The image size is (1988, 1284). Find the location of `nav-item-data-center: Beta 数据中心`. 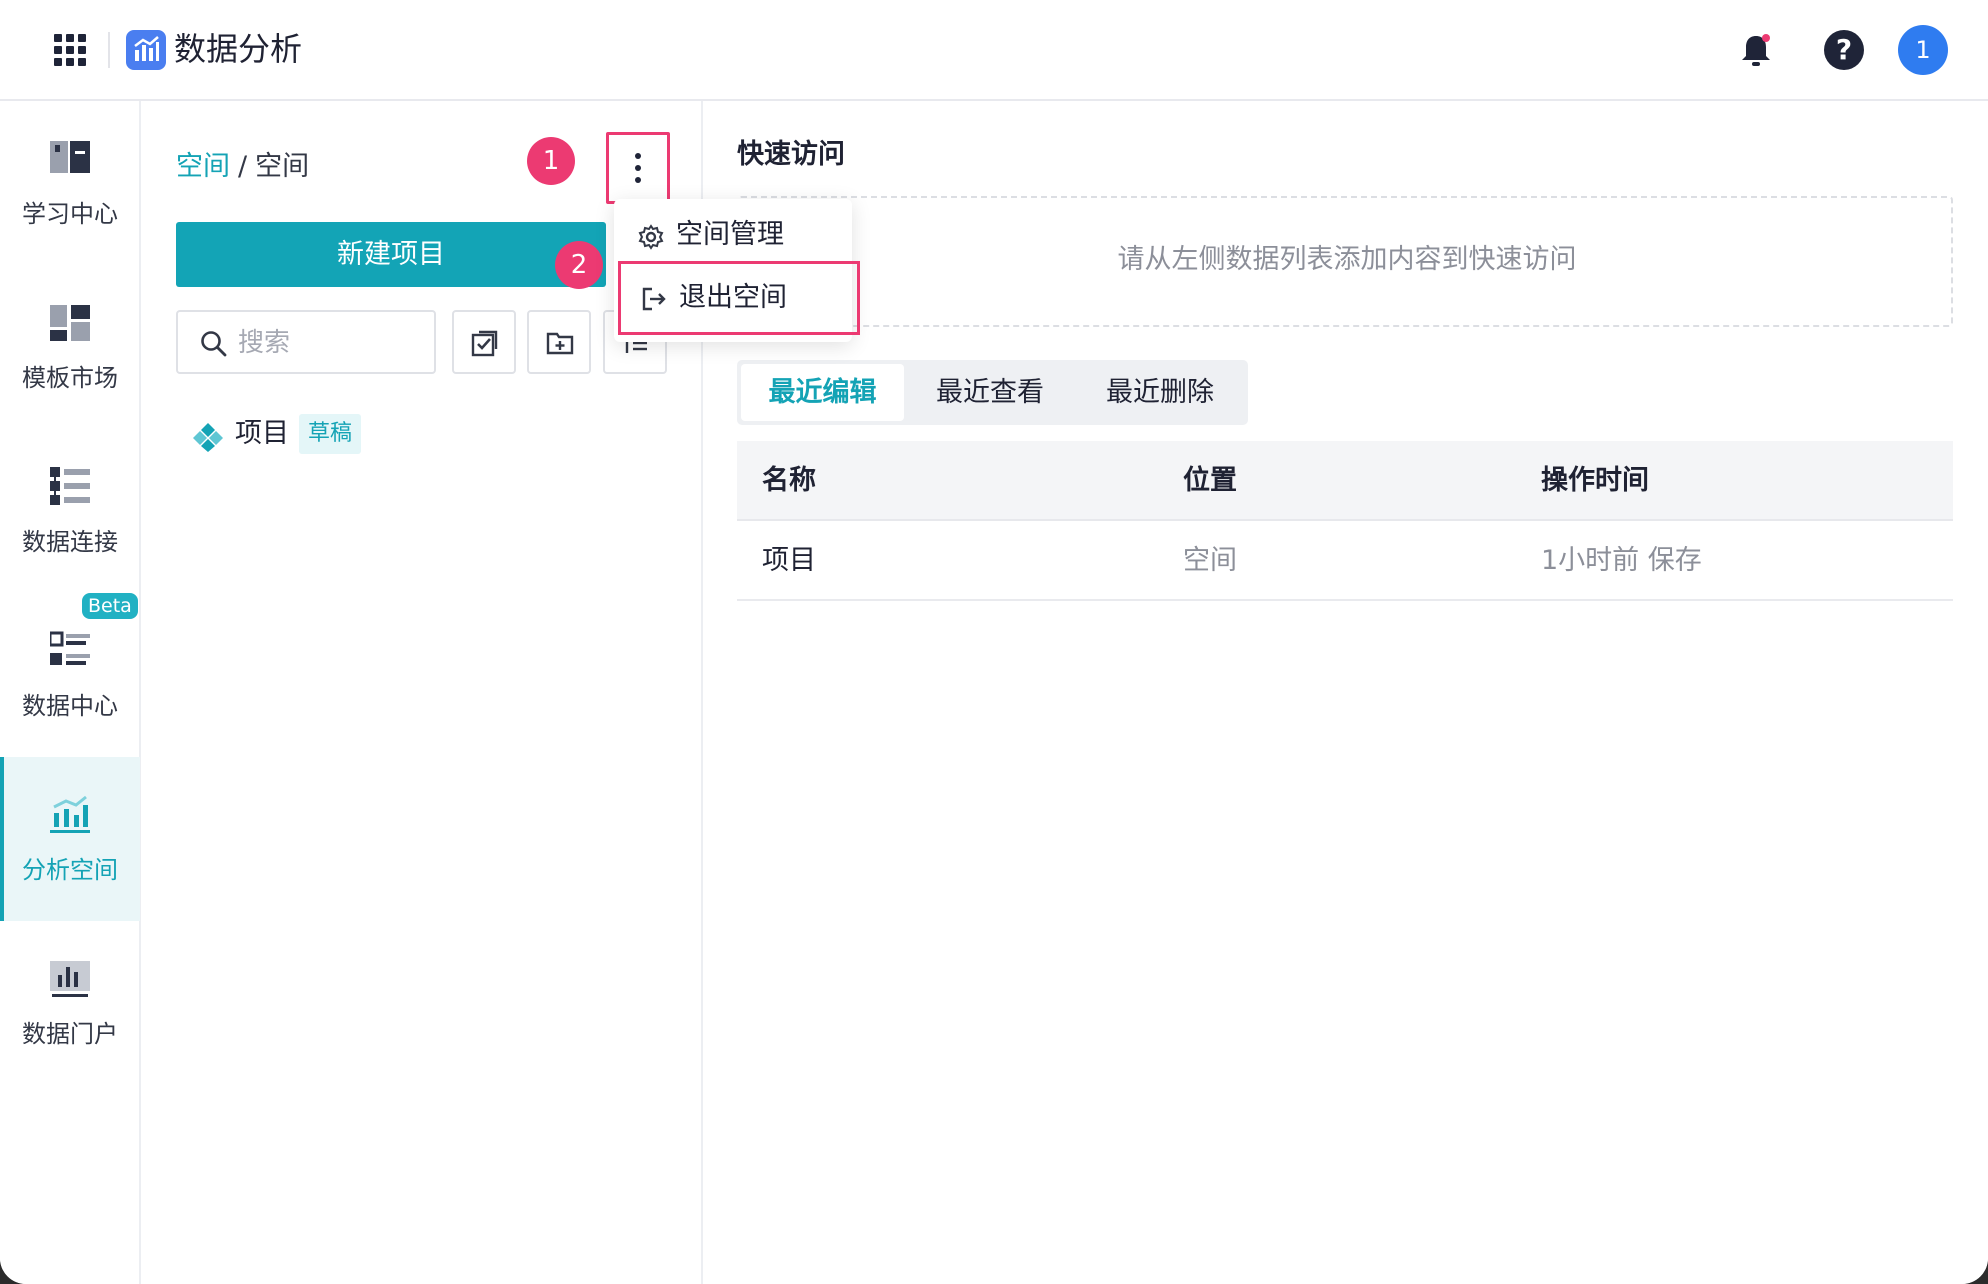

nav-item-data-center: Beta 数据中心 is located at coordinates (70, 675).